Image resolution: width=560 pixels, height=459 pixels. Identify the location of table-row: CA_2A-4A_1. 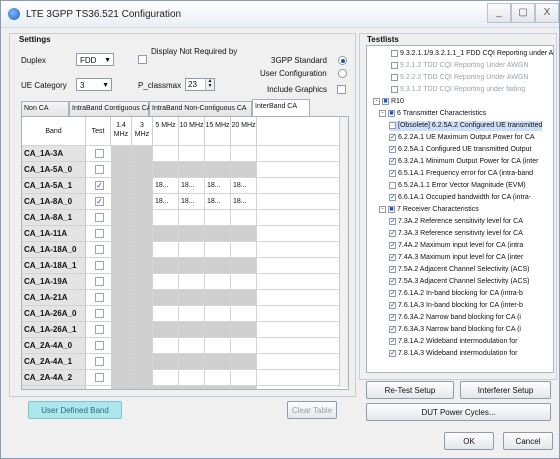
(181, 361).